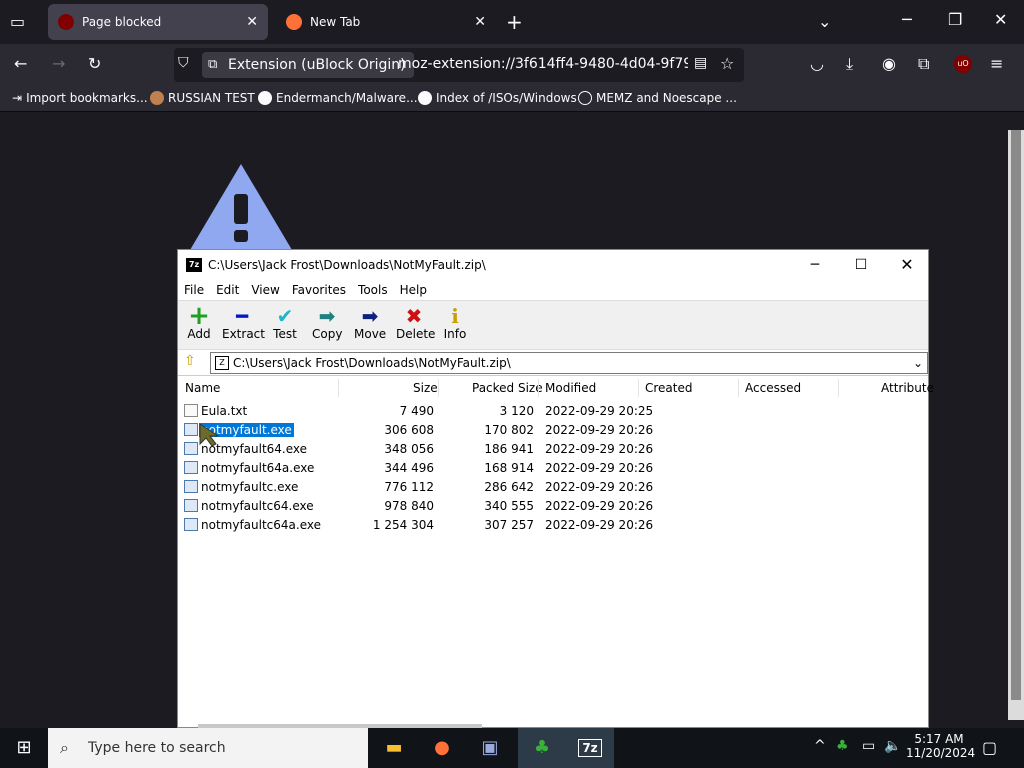  Describe the element at coordinates (20, 63) in the screenshot. I see `back-button: ←` at that location.